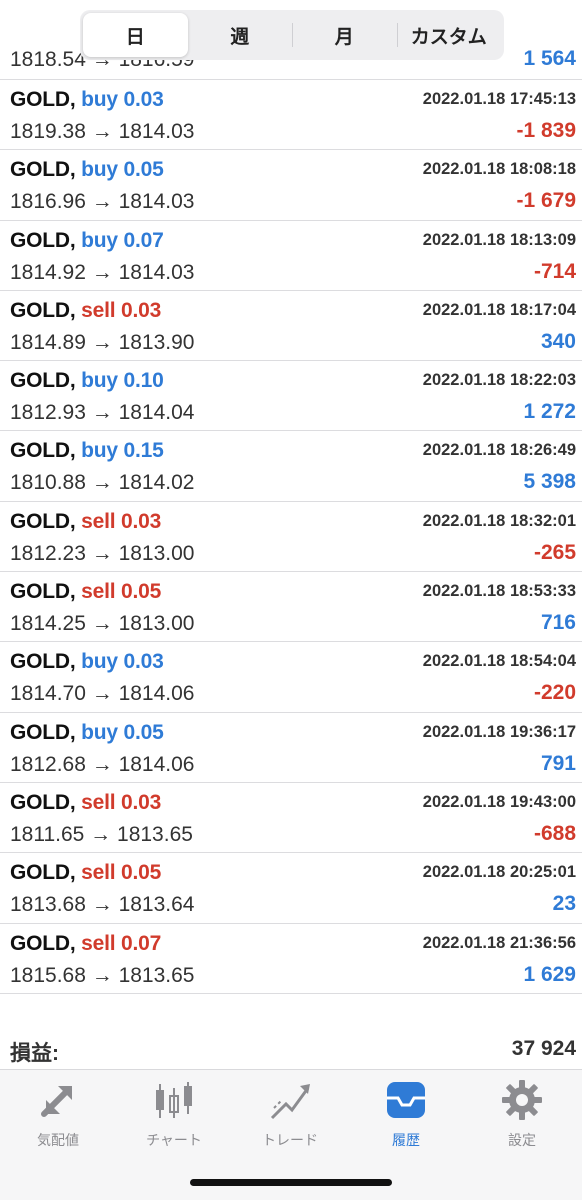  I want to click on tab-trade: トレード, so click(290, 1118).